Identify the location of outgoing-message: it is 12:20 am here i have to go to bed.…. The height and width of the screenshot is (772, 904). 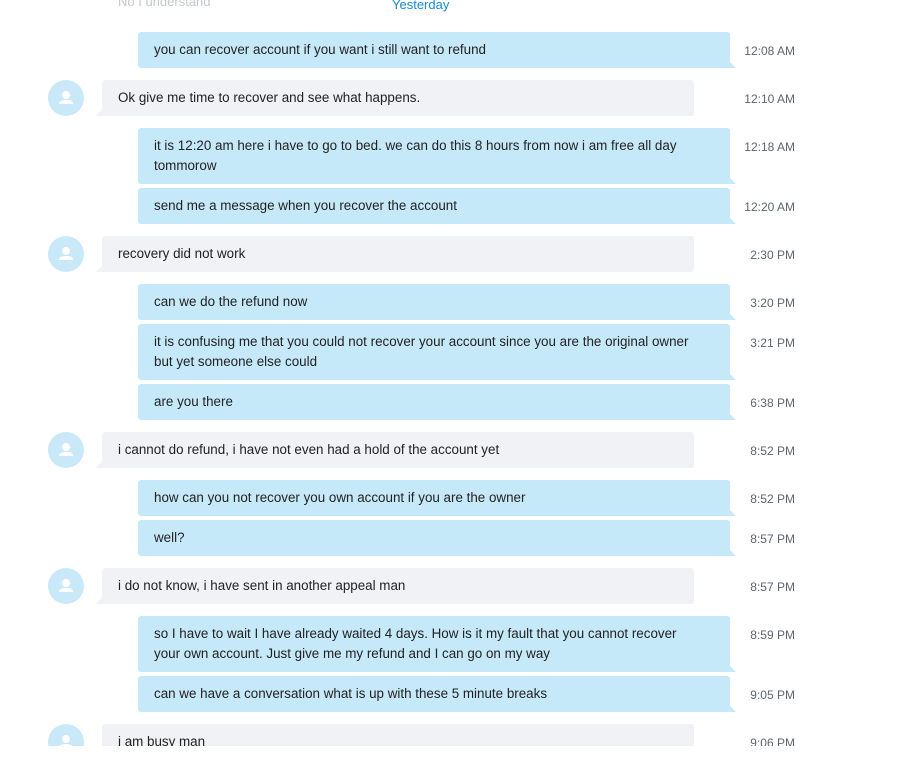
(437, 156).